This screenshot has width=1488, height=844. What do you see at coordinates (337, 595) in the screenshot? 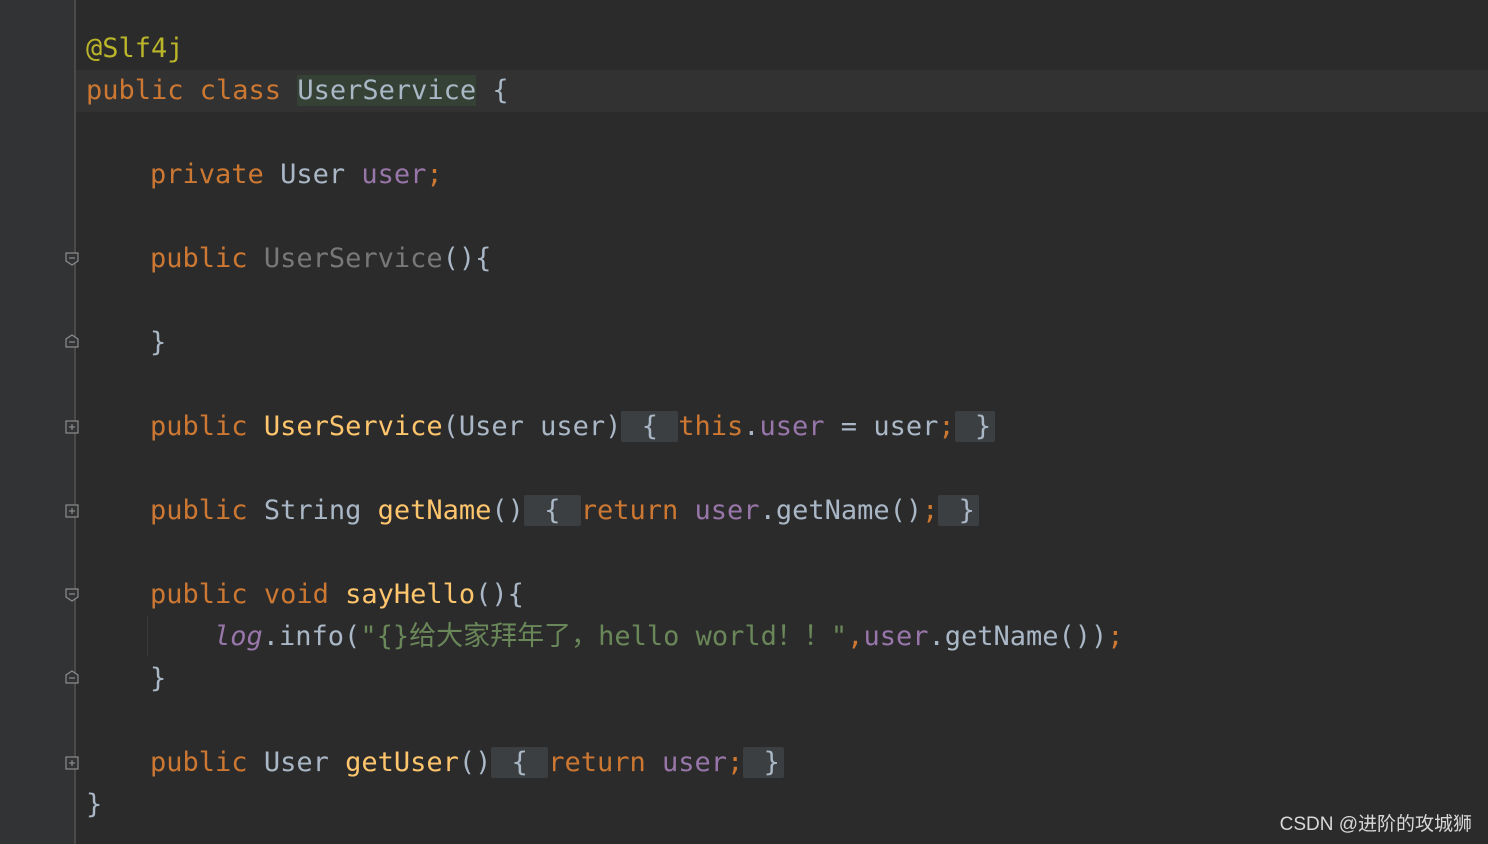
I see `code-line-sayhello: public void sayHello(){` at bounding box center [337, 595].